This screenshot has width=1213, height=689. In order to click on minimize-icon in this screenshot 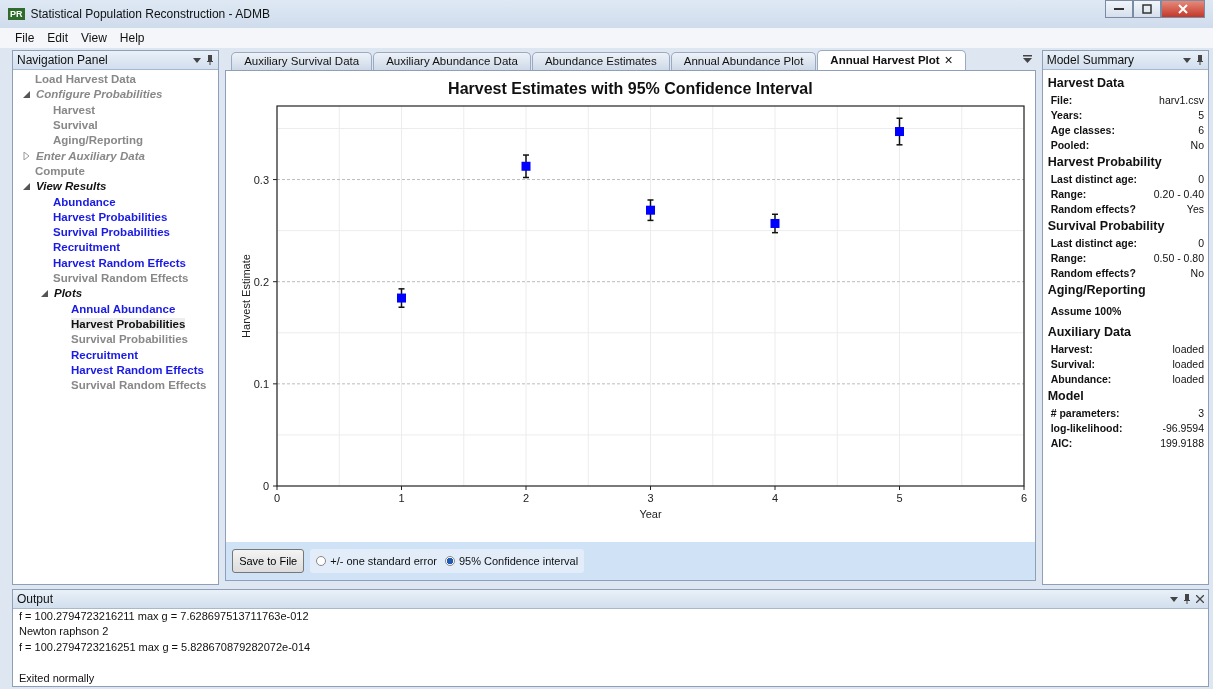, I will do `click(1119, 9)`.